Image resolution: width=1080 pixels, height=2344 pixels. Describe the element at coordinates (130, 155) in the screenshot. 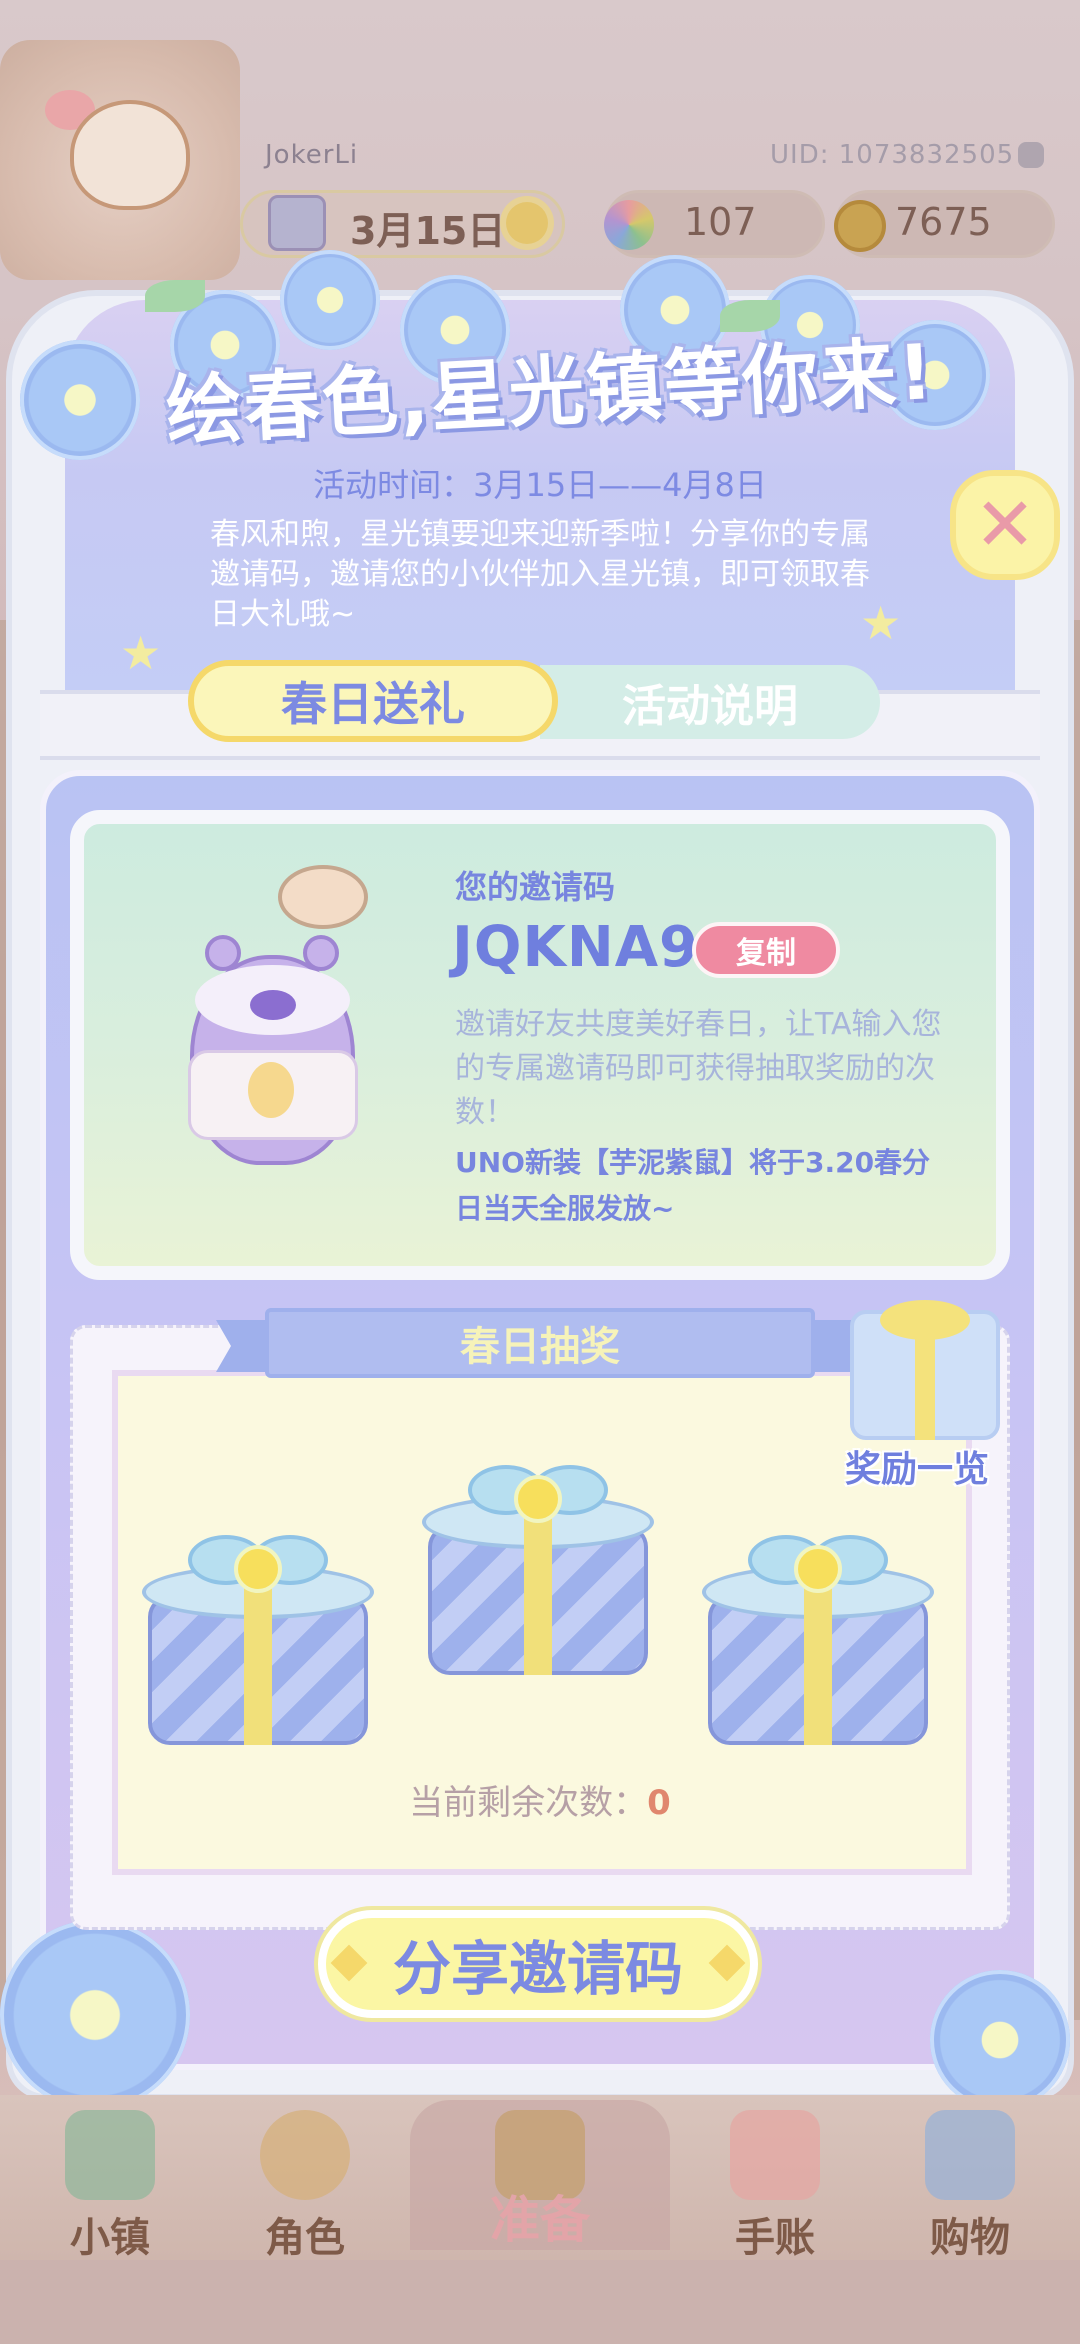

I see `avatar-face-icon` at that location.